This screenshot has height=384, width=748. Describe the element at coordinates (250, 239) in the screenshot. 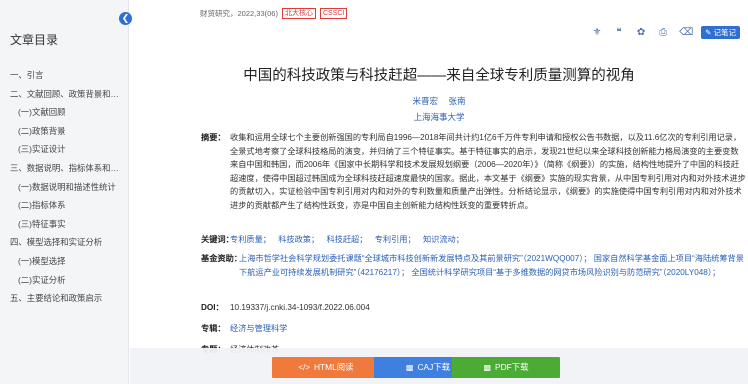

I see `keyword-link: 专利质量；` at that location.